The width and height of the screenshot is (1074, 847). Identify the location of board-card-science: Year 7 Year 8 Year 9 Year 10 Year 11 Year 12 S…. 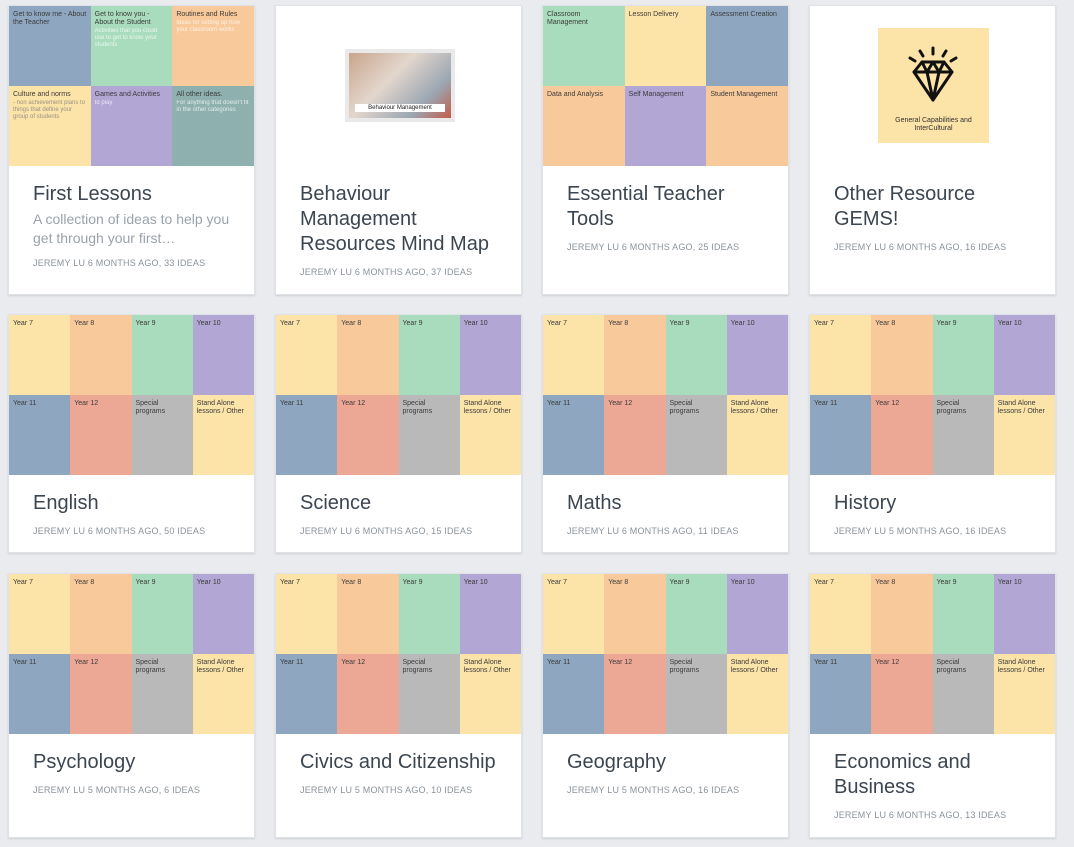
(398, 433).